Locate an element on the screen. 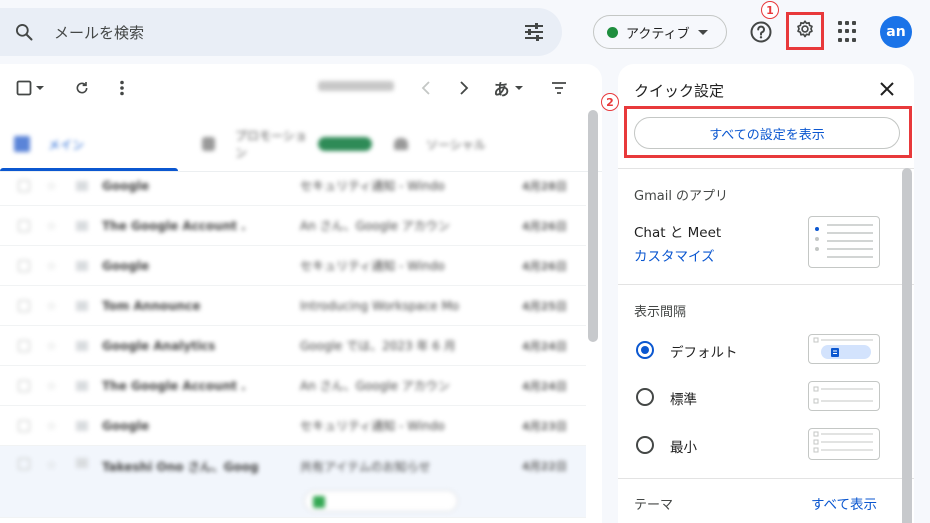 The height and width of the screenshot is (523, 930). all-settings-button: すべての設定を表示 is located at coordinates (767, 133).